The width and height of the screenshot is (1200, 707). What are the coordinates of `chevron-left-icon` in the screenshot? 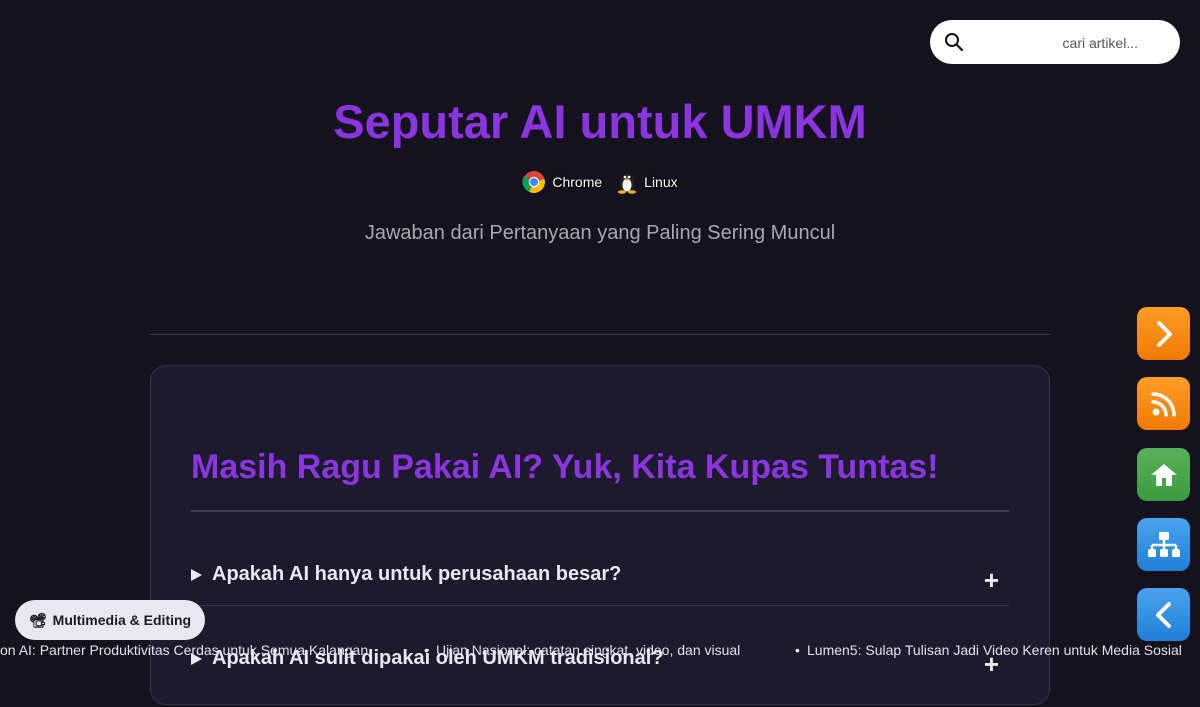 It's located at (1163, 614).